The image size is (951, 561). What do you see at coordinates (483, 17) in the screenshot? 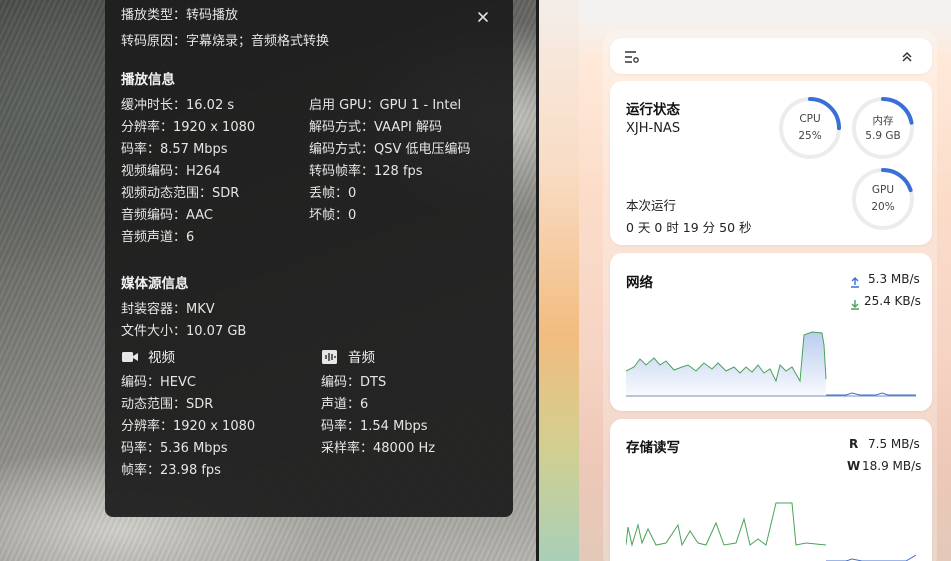
I see `close-icon` at bounding box center [483, 17].